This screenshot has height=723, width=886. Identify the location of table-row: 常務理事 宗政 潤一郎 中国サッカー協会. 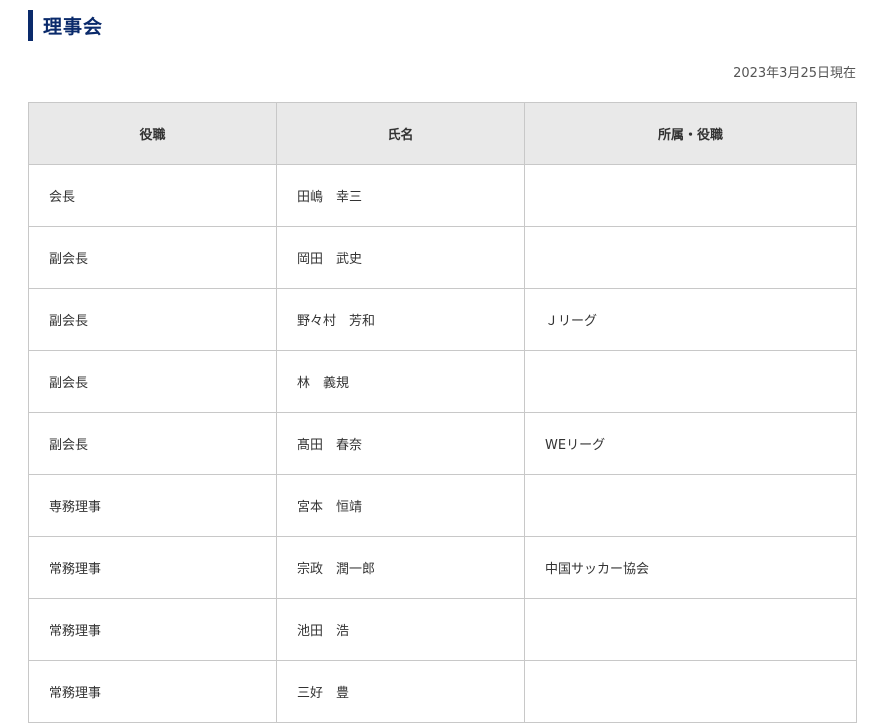
(442, 567).